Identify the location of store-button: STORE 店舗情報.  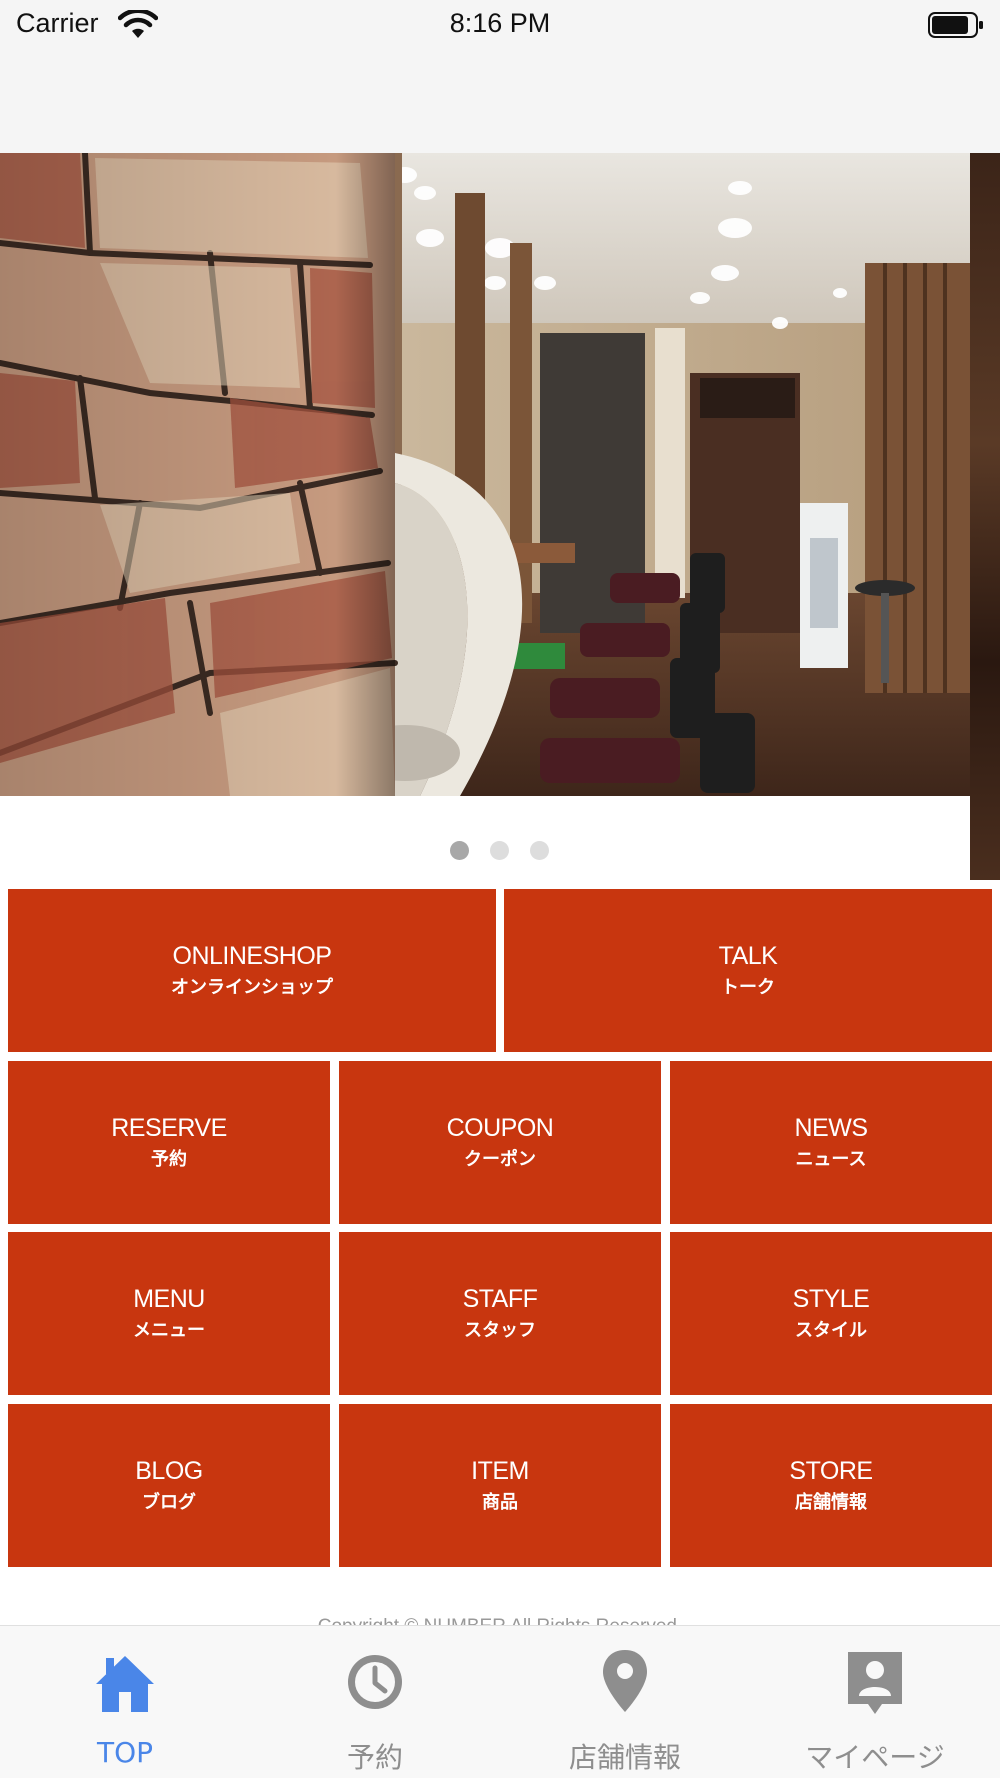
(831, 1485).